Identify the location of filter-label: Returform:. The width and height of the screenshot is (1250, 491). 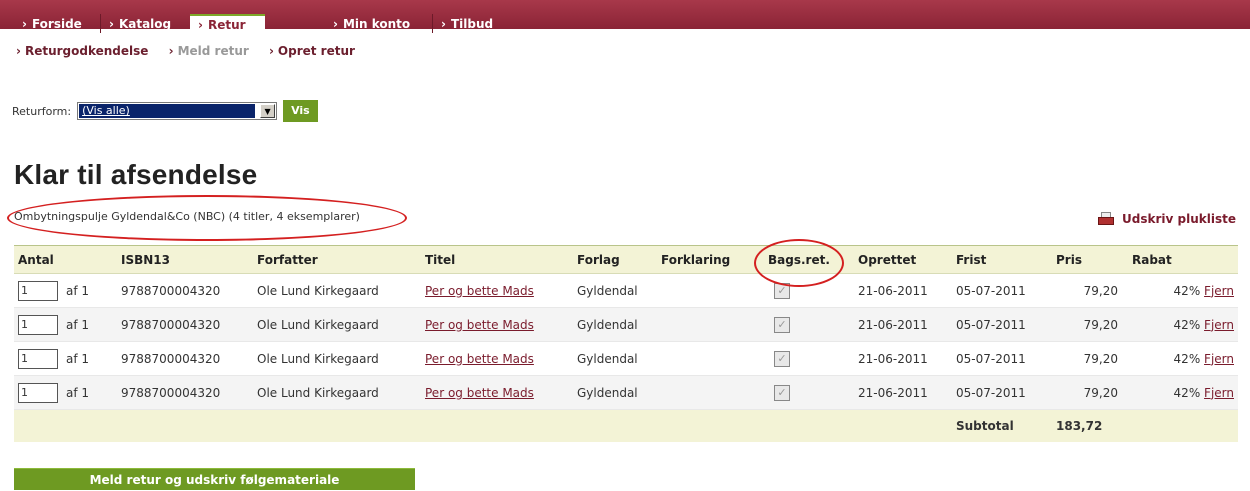
(42, 111).